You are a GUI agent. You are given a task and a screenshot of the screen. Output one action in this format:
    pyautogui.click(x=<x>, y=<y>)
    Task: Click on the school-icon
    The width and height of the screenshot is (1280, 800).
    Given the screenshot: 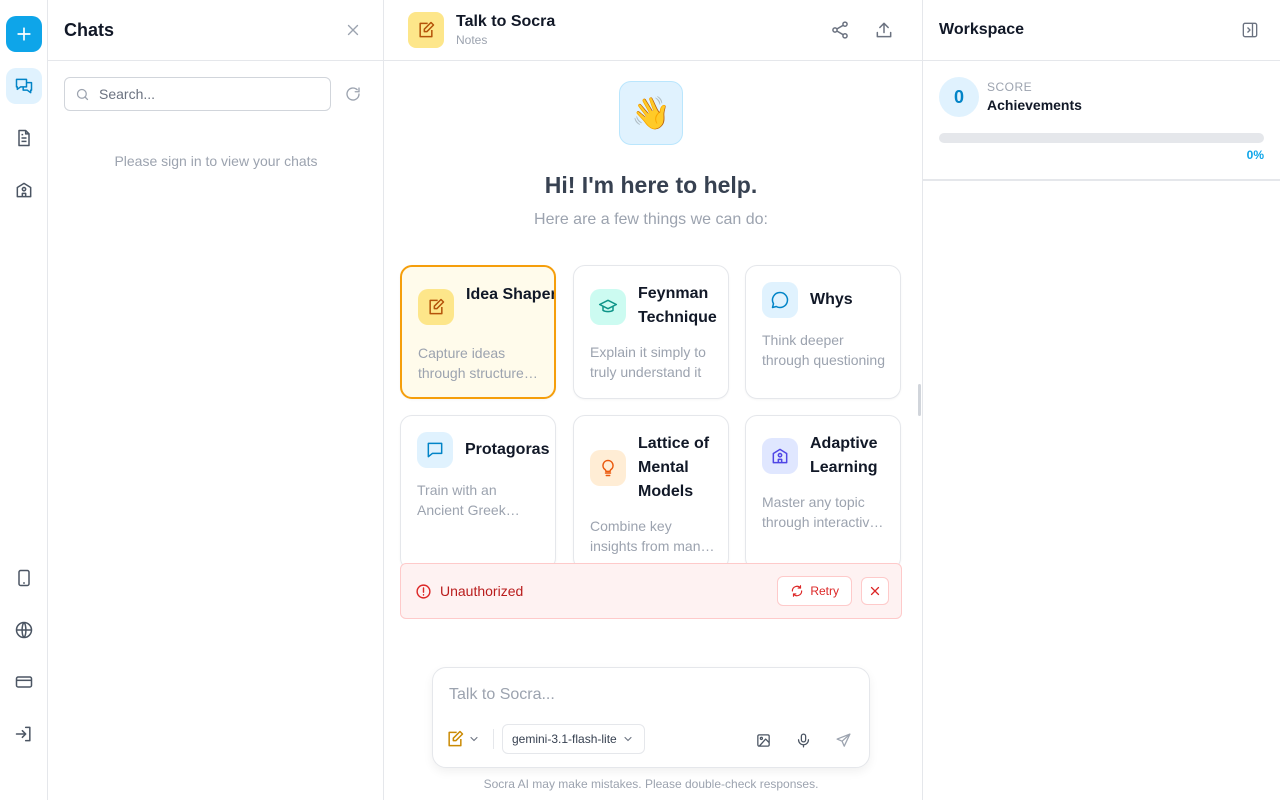 What is the action you would take?
    pyautogui.click(x=24, y=190)
    